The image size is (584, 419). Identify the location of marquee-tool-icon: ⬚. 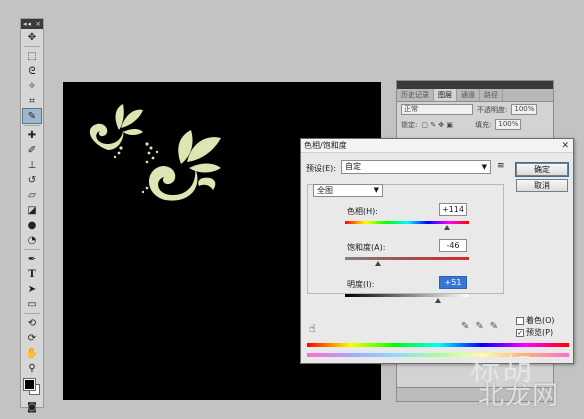
(32, 56).